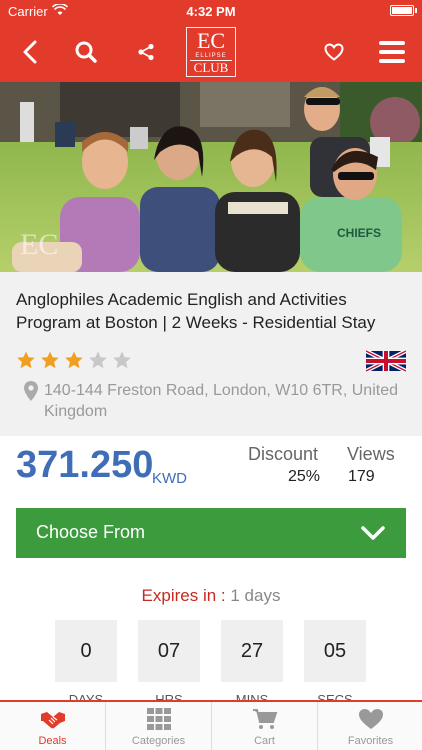 The height and width of the screenshot is (750, 422). Describe the element at coordinates (91, 532) in the screenshot. I see `choose-from-label: Choose From` at that location.